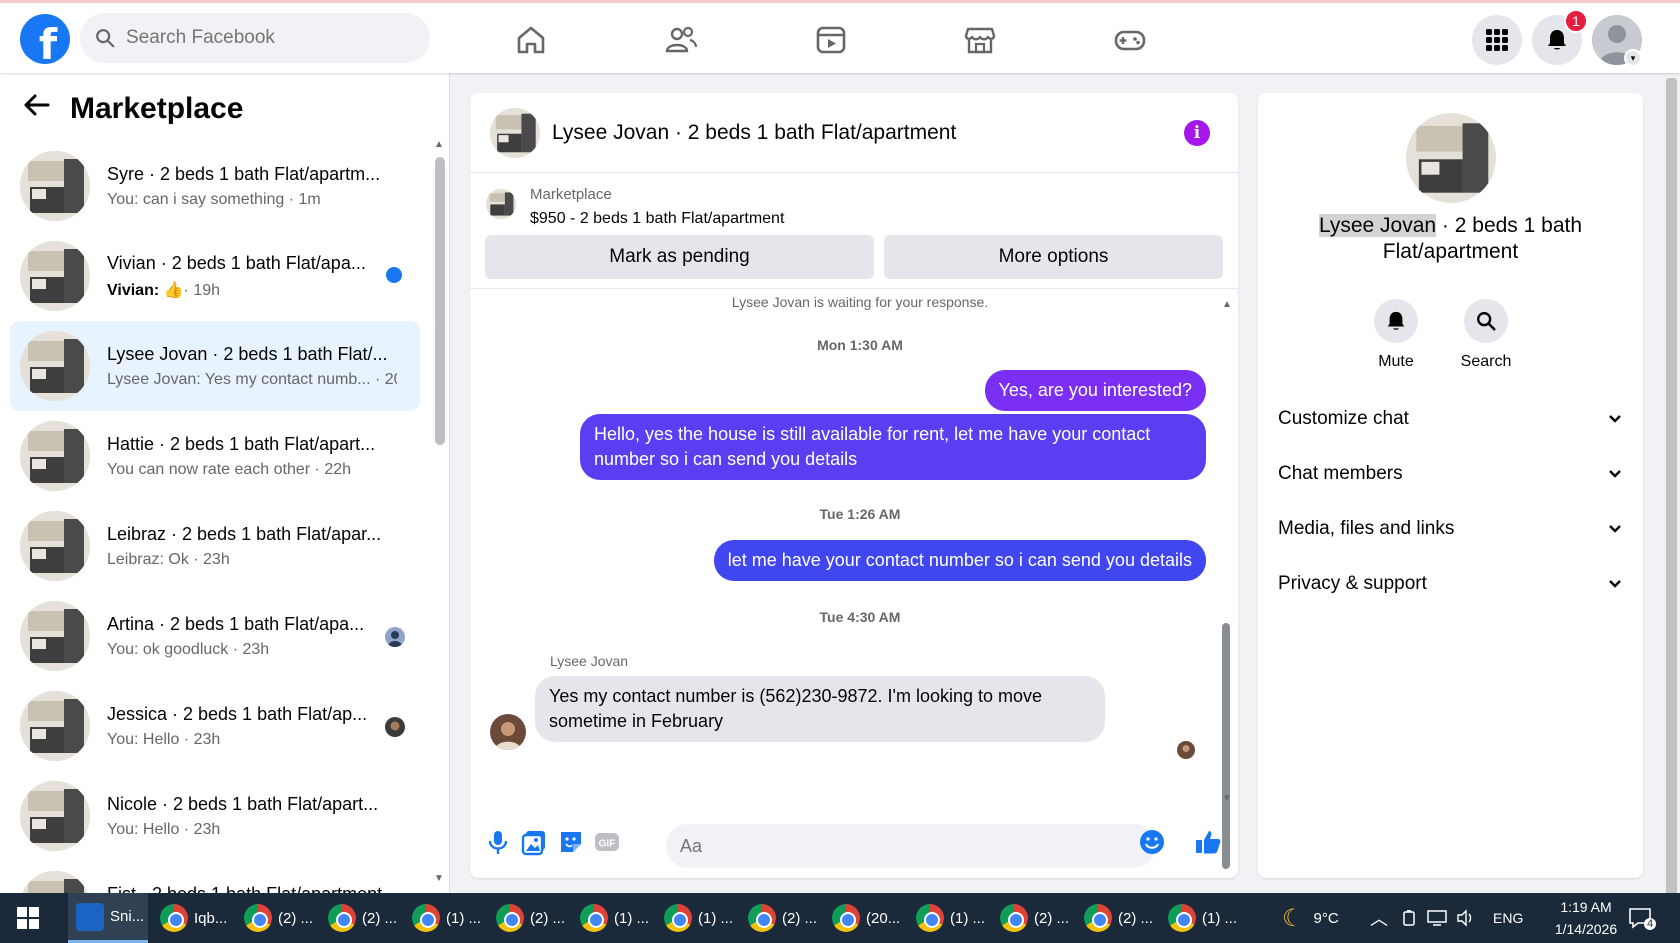 Image resolution: width=1680 pixels, height=943 pixels. Describe the element at coordinates (440, 301) in the screenshot. I see `scrollbar` at that location.